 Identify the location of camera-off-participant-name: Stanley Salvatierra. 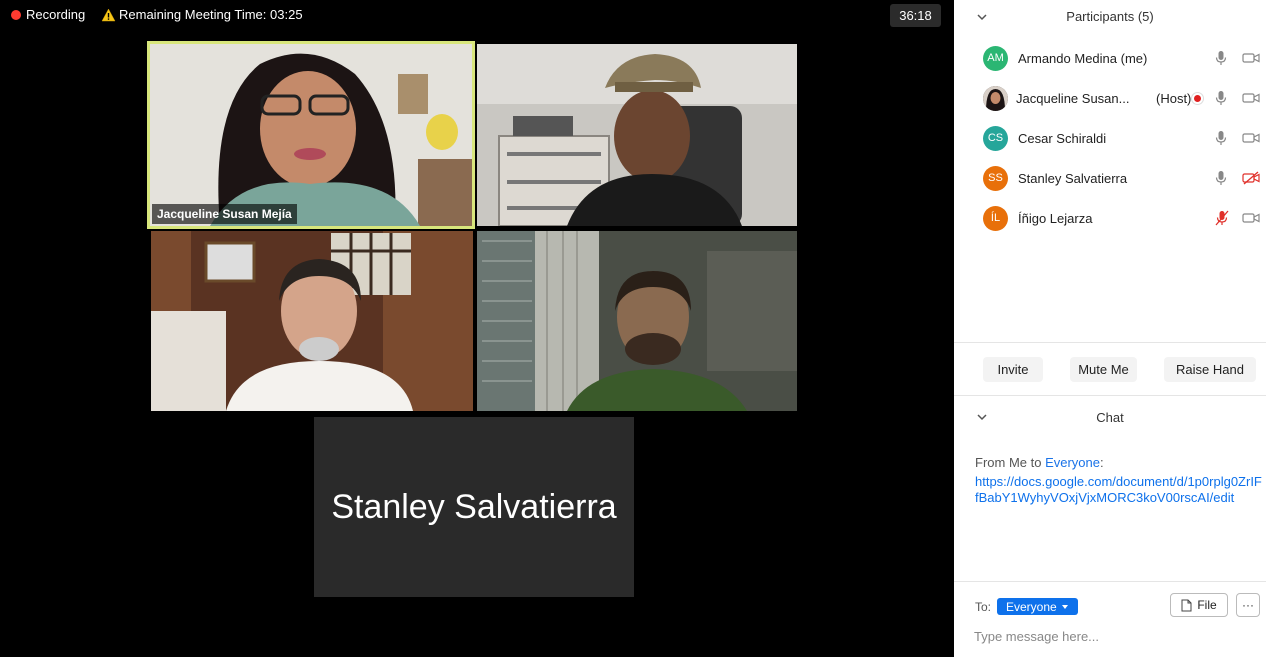
(474, 506).